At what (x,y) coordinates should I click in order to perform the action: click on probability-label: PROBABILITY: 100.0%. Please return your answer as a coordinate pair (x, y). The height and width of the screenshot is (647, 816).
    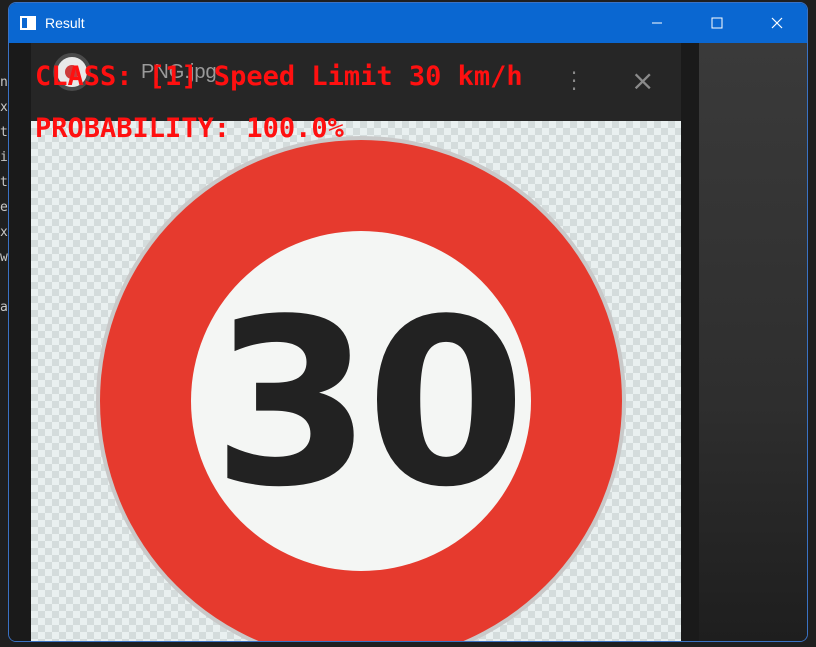
    Looking at the image, I should click on (189, 128).